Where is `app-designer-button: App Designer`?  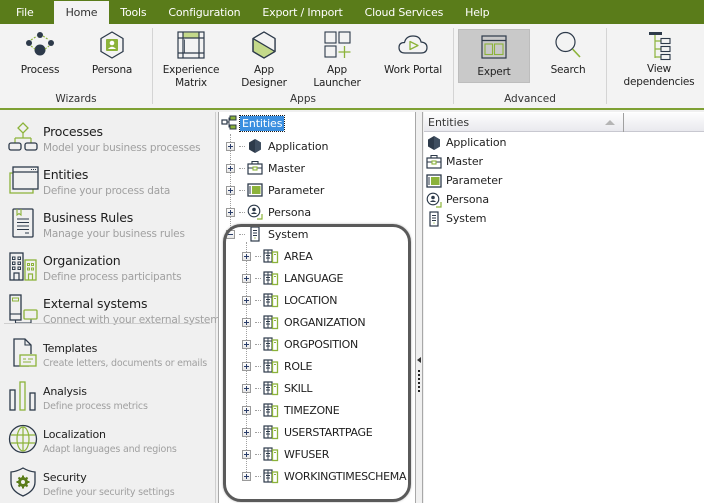
app-designer-button: App Designer is located at coordinates (264, 59).